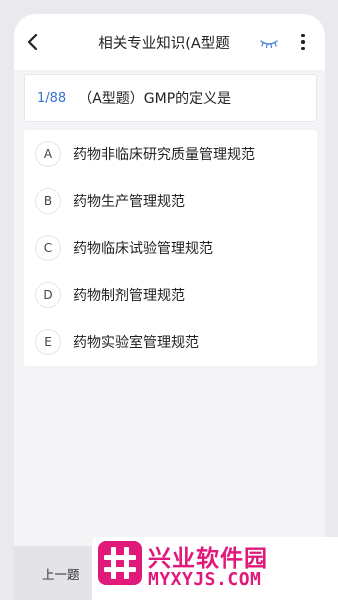 Image resolution: width=338 pixels, height=600 pixels. I want to click on option-text: 药物非临床研究质量管理规范, so click(164, 154).